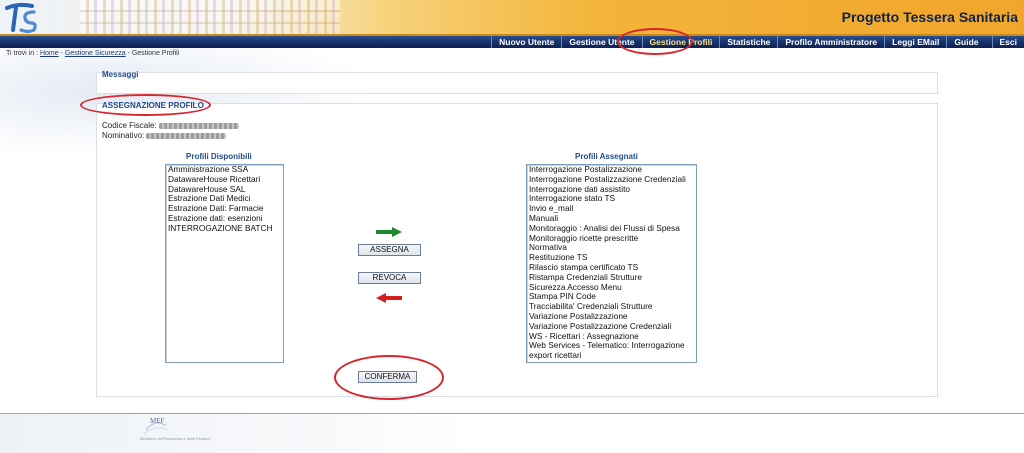 The image size is (1024, 453). Describe the element at coordinates (389, 278) in the screenshot. I see `revoca-button: REVOCA` at that location.